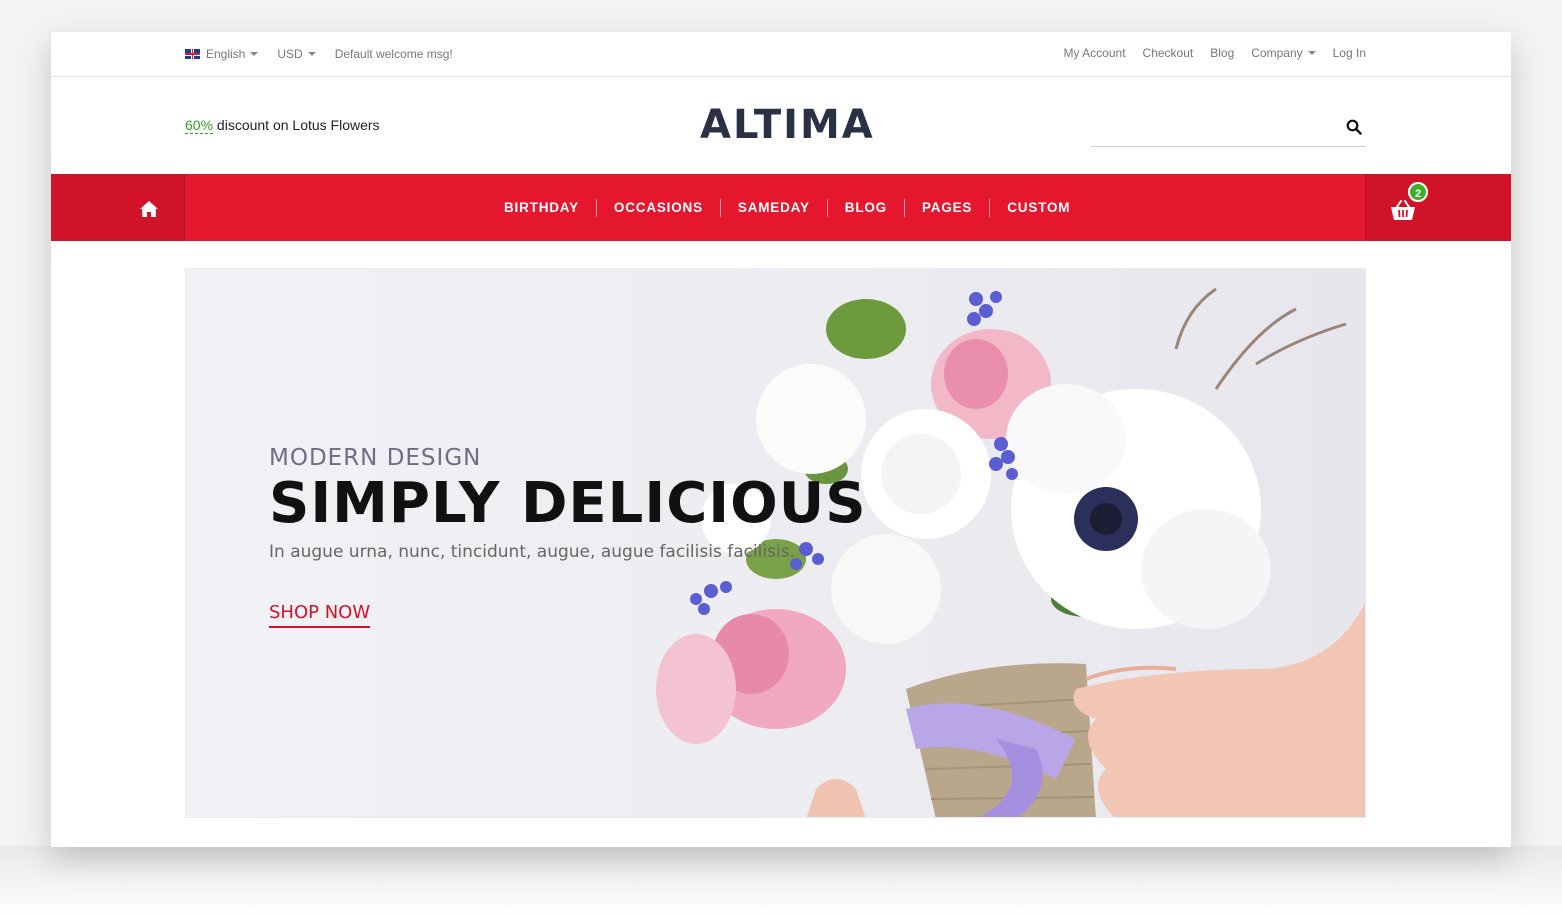 The image size is (1562, 917). What do you see at coordinates (1222, 53) in the screenshot?
I see `blog-link: Blog` at bounding box center [1222, 53].